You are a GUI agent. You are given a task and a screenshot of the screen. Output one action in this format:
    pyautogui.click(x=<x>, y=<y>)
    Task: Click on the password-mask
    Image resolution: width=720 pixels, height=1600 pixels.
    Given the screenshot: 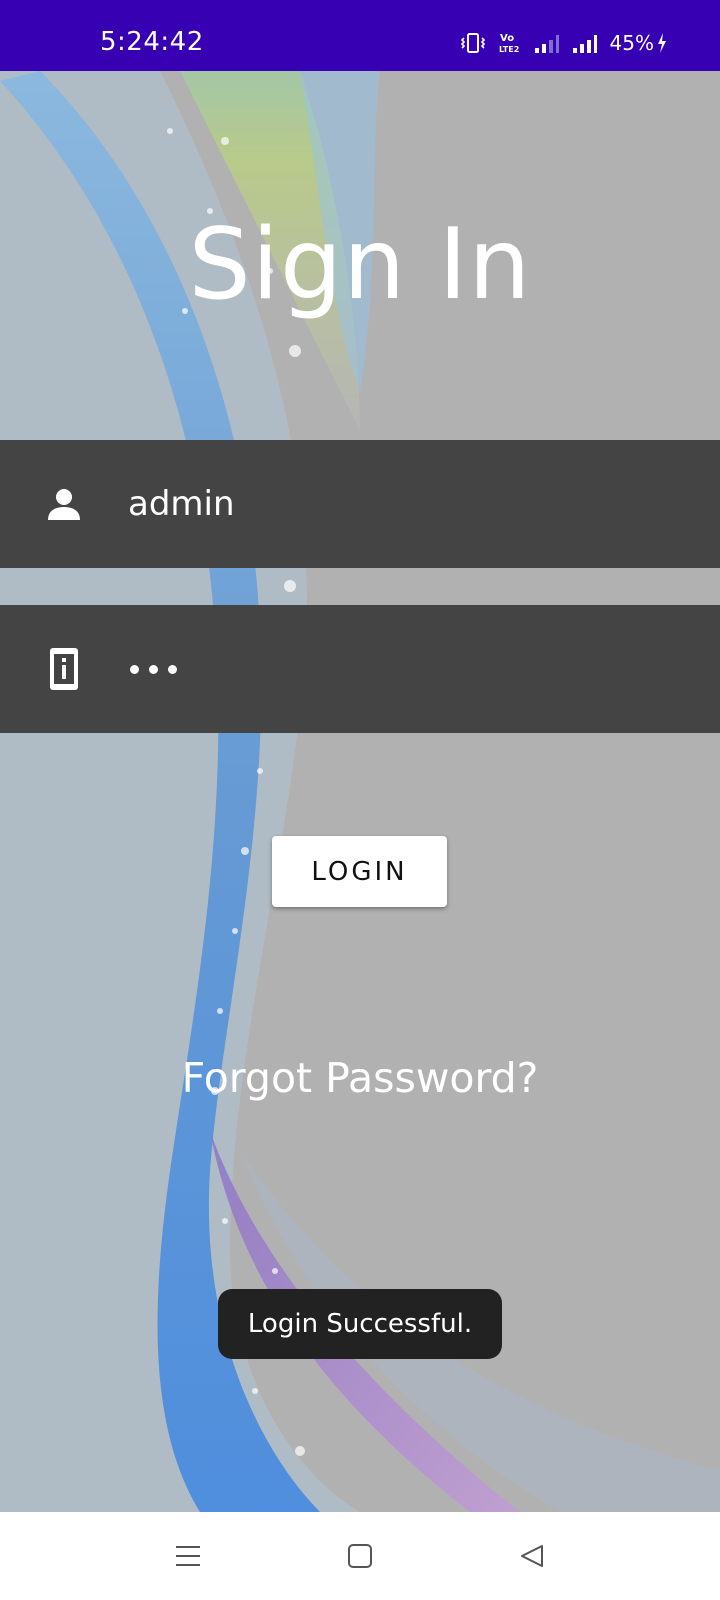 What is the action you would take?
    pyautogui.click(x=153, y=669)
    